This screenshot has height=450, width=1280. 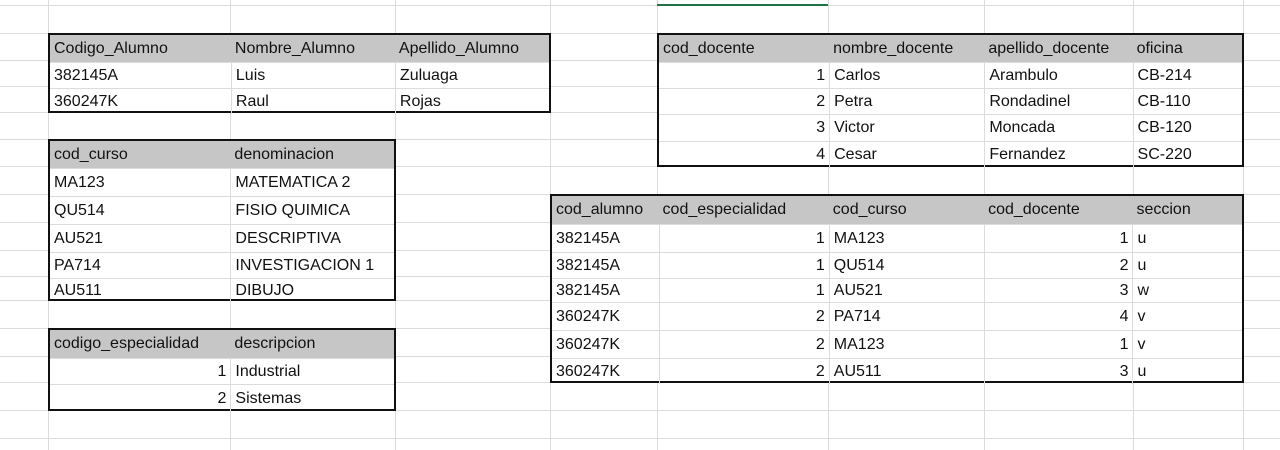 What do you see at coordinates (1058, 75) in the screenshot?
I see `table-cell: Arambulo` at bounding box center [1058, 75].